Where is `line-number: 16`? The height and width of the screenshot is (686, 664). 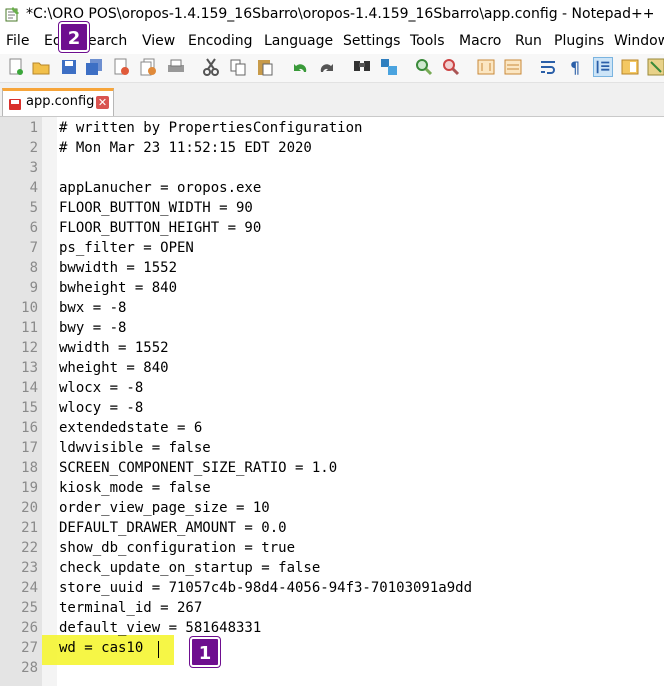 line-number: 16 is located at coordinates (29, 428).